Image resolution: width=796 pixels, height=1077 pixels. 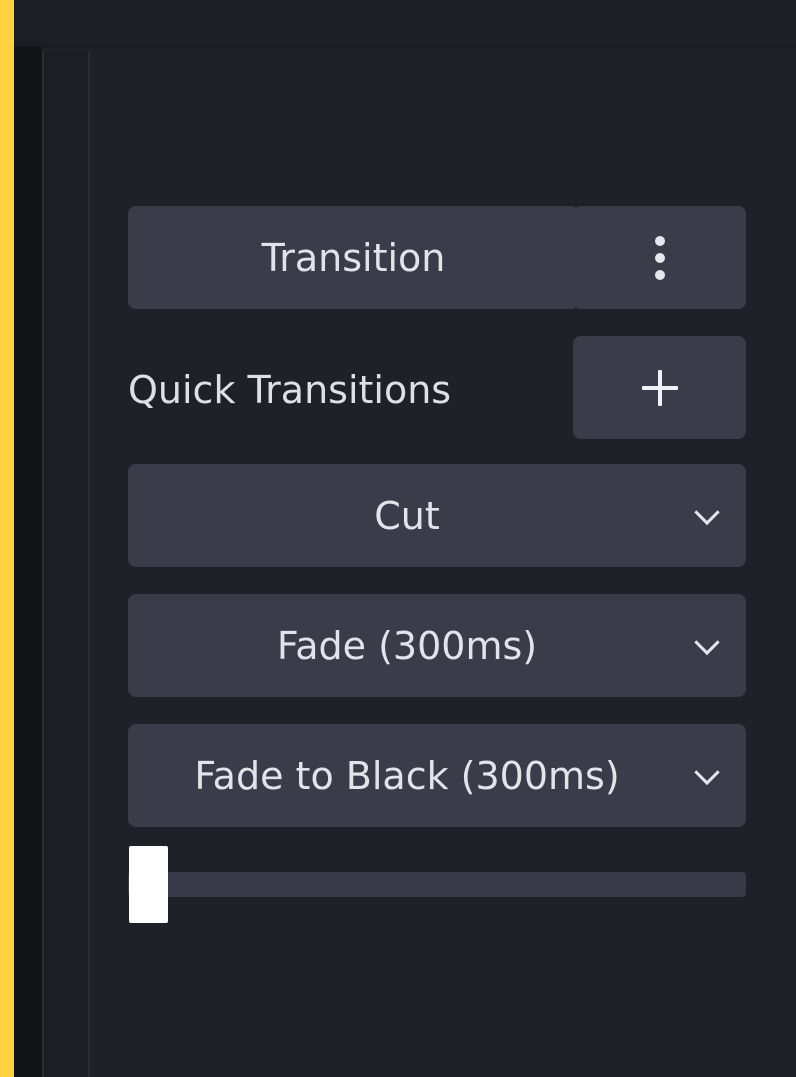 What do you see at coordinates (407, 515) in the screenshot?
I see `transition-select-label: Cut` at bounding box center [407, 515].